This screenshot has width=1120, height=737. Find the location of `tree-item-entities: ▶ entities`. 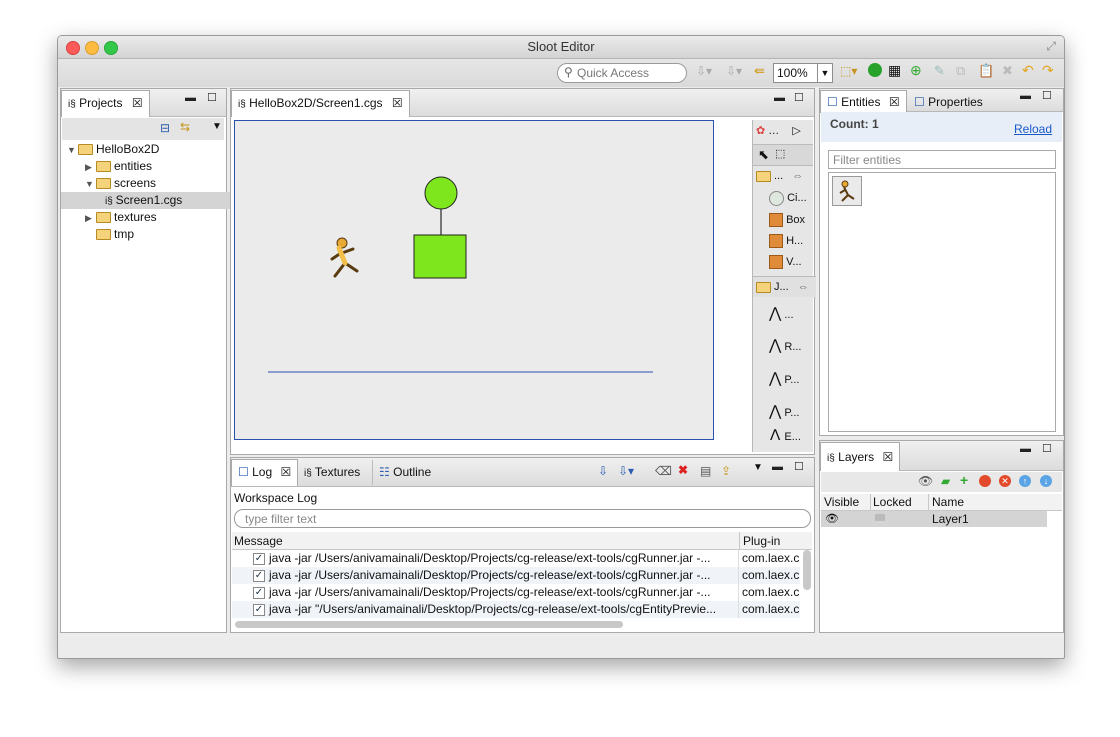

tree-item-entities: ▶ entities is located at coordinates (147, 166).